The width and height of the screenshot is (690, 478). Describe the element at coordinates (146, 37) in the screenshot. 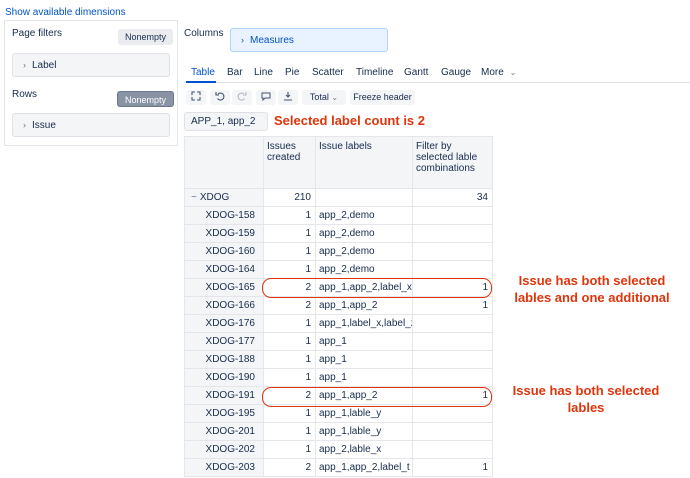

I see `page-filters-nonempty-button: Nonempty` at that location.